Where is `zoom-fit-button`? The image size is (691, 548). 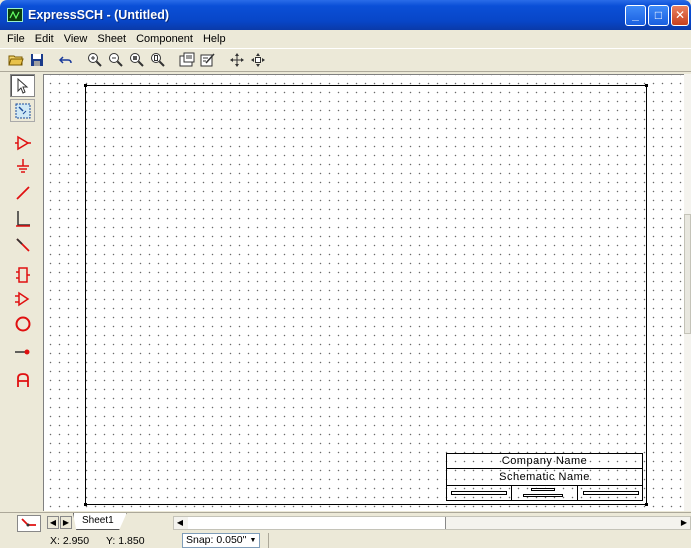 zoom-fit-button is located at coordinates (157, 60).